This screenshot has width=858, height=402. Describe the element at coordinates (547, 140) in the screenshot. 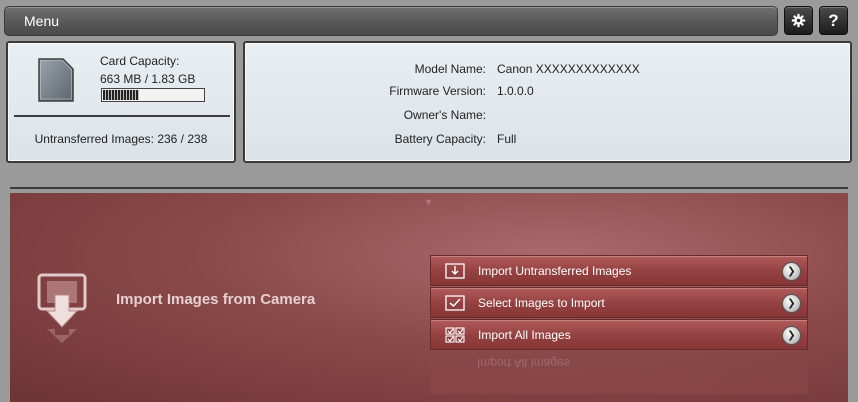

I see `battery-row: Battery Capacity: Full` at that location.